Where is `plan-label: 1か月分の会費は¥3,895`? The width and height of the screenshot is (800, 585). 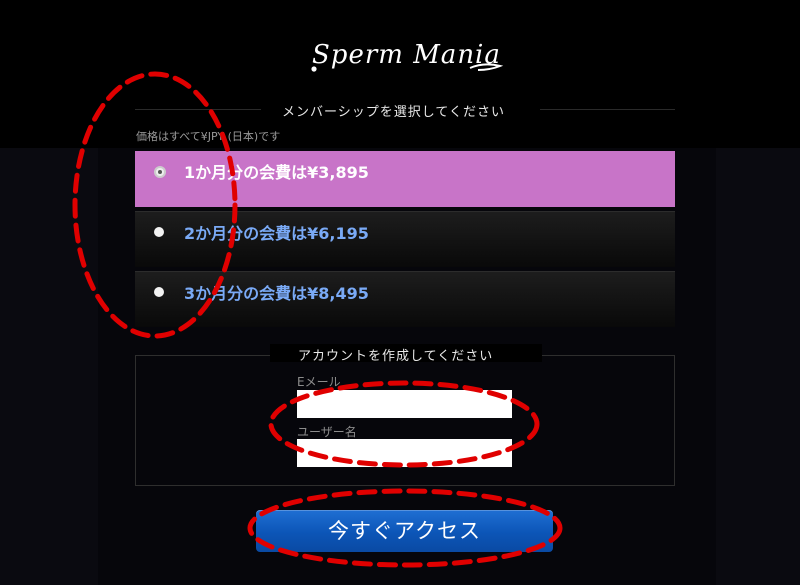 plan-label: 1か月分の会費は¥3,895 is located at coordinates (276, 172).